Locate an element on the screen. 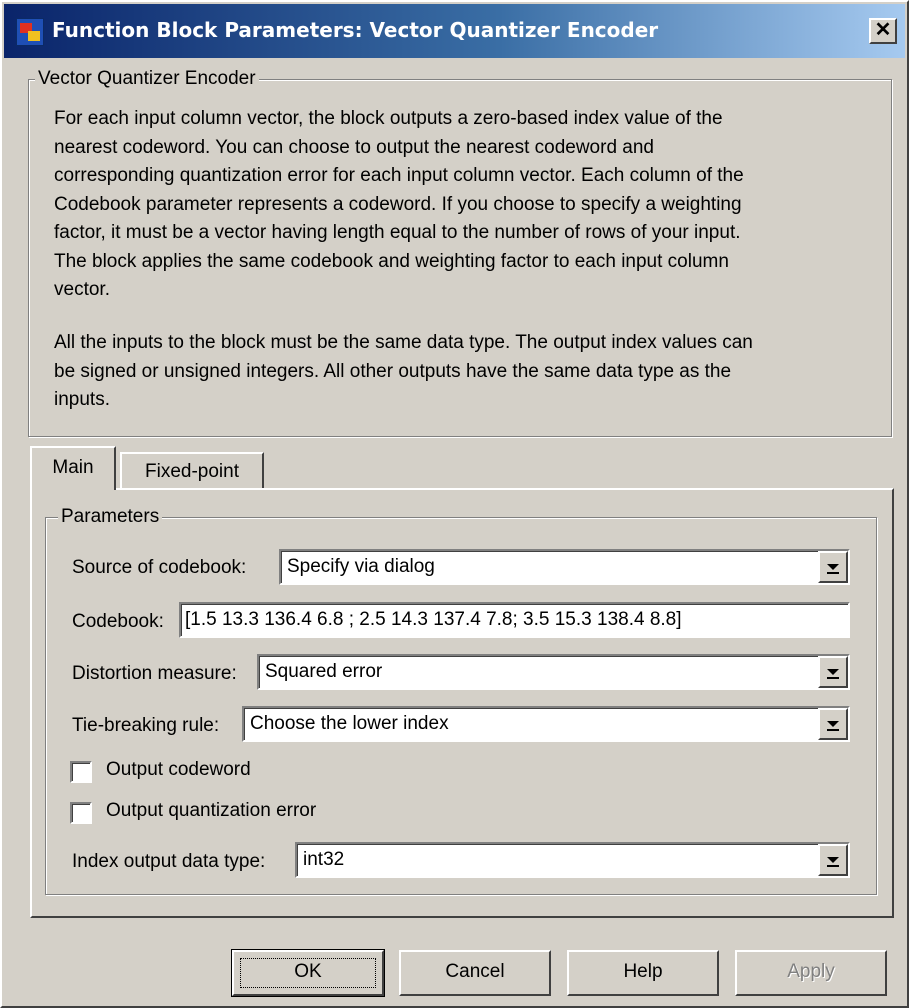  distortion-measure-value: Squared error is located at coordinates (324, 671).